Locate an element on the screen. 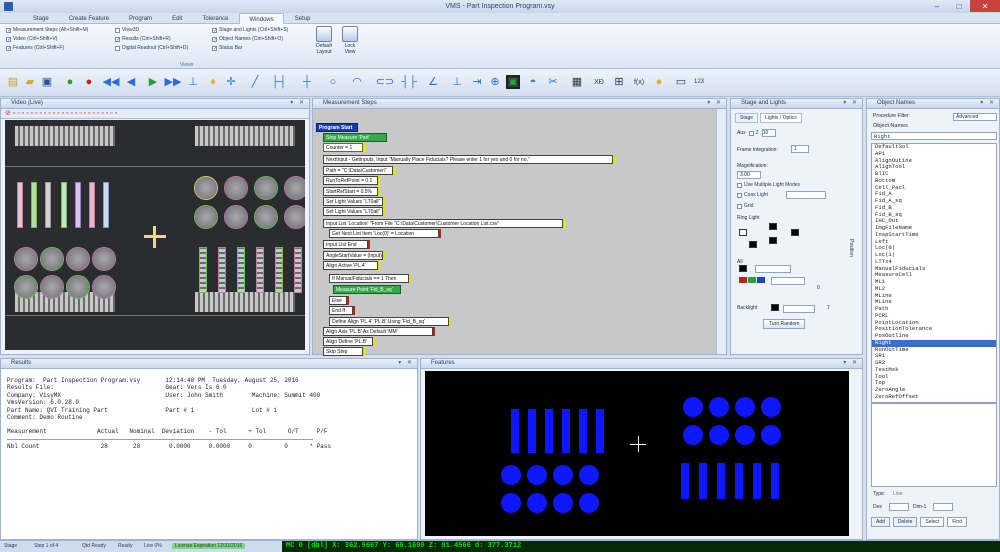  live-video-image is located at coordinates (155, 235).